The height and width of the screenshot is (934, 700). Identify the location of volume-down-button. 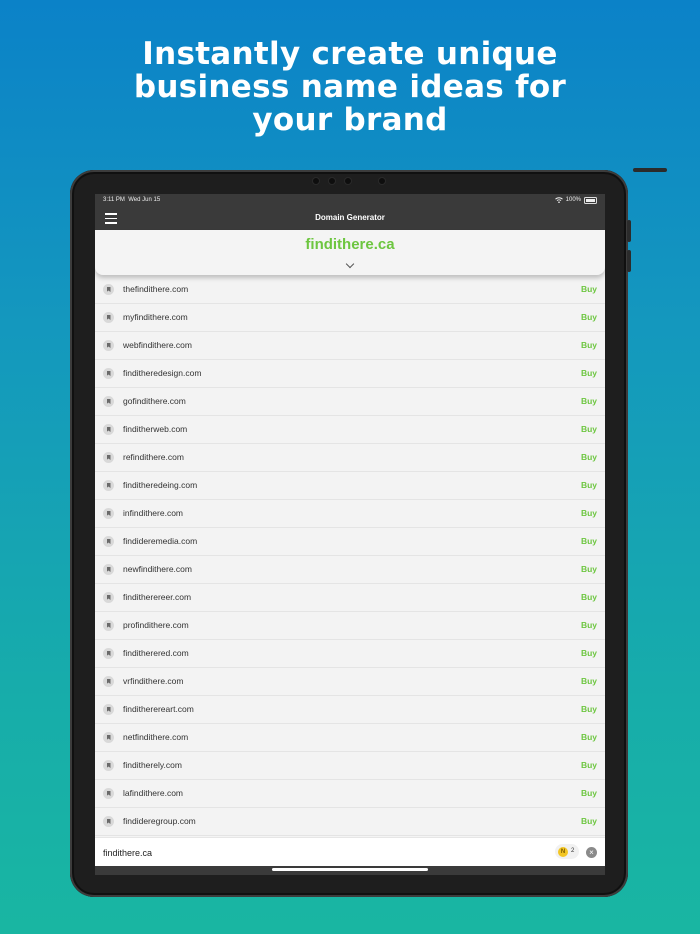
(629, 261).